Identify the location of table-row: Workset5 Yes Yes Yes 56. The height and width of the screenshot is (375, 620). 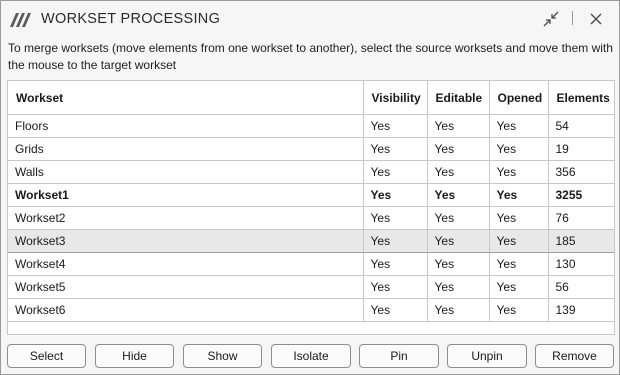
(311, 287).